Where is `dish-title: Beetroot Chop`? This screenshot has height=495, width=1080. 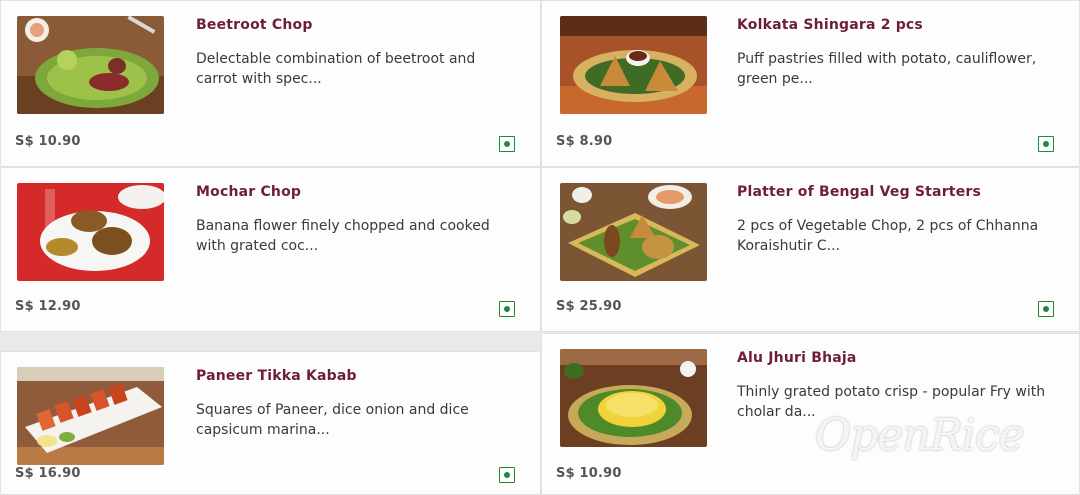
dish-title: Beetroot Chop is located at coordinates (254, 25).